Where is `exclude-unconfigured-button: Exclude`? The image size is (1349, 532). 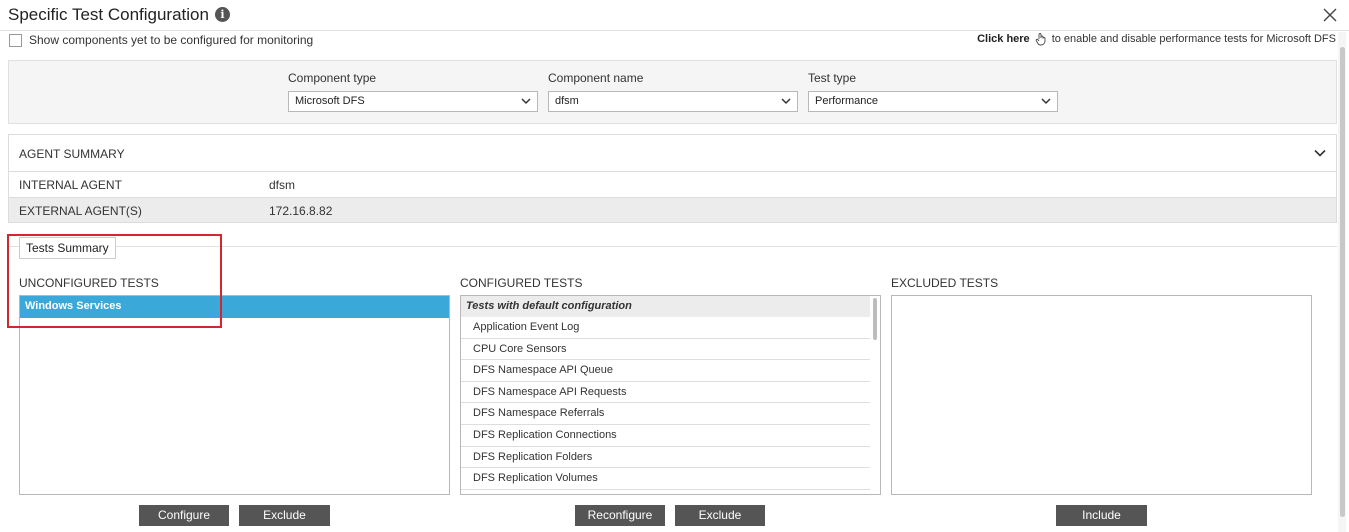
exclude-unconfigured-button: Exclude is located at coordinates (284, 515).